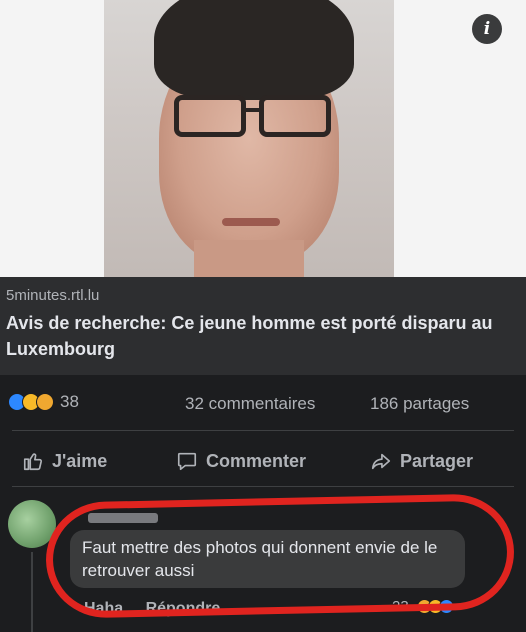 The image size is (526, 632). Describe the element at coordinates (381, 461) in the screenshot. I see `share-arrow-icon` at that location.